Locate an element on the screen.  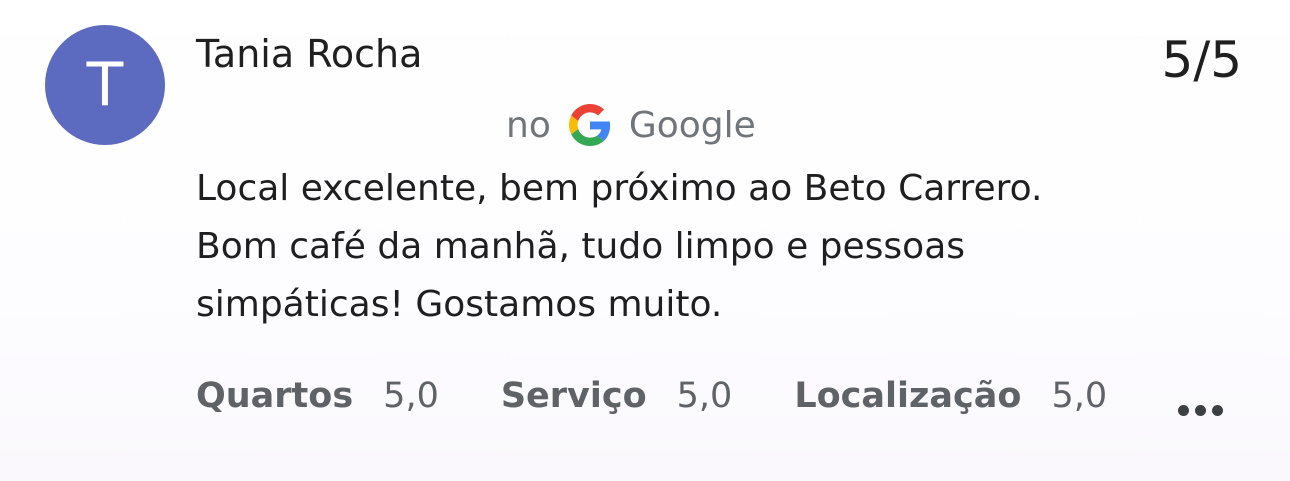
review-score: 5/5 is located at coordinates (1201, 60).